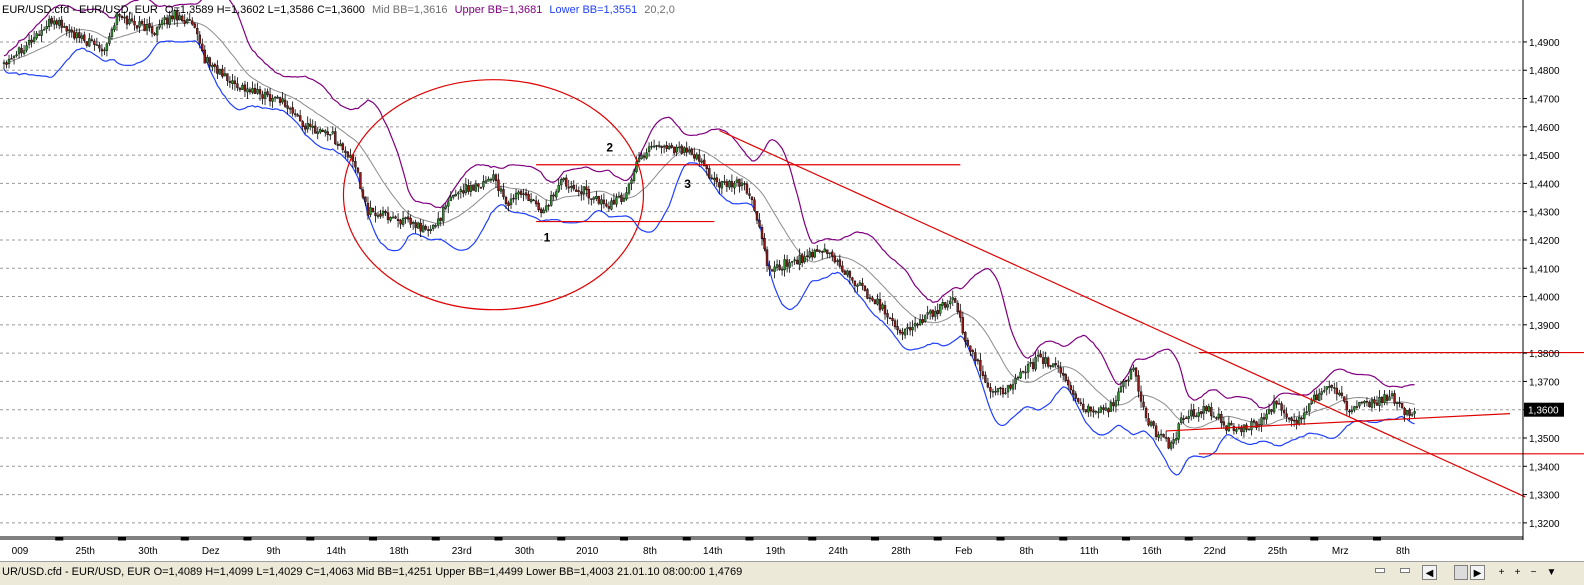 The image size is (1584, 585). What do you see at coordinates (1517, 572) in the screenshot?
I see `zoom-in-button: +` at bounding box center [1517, 572].